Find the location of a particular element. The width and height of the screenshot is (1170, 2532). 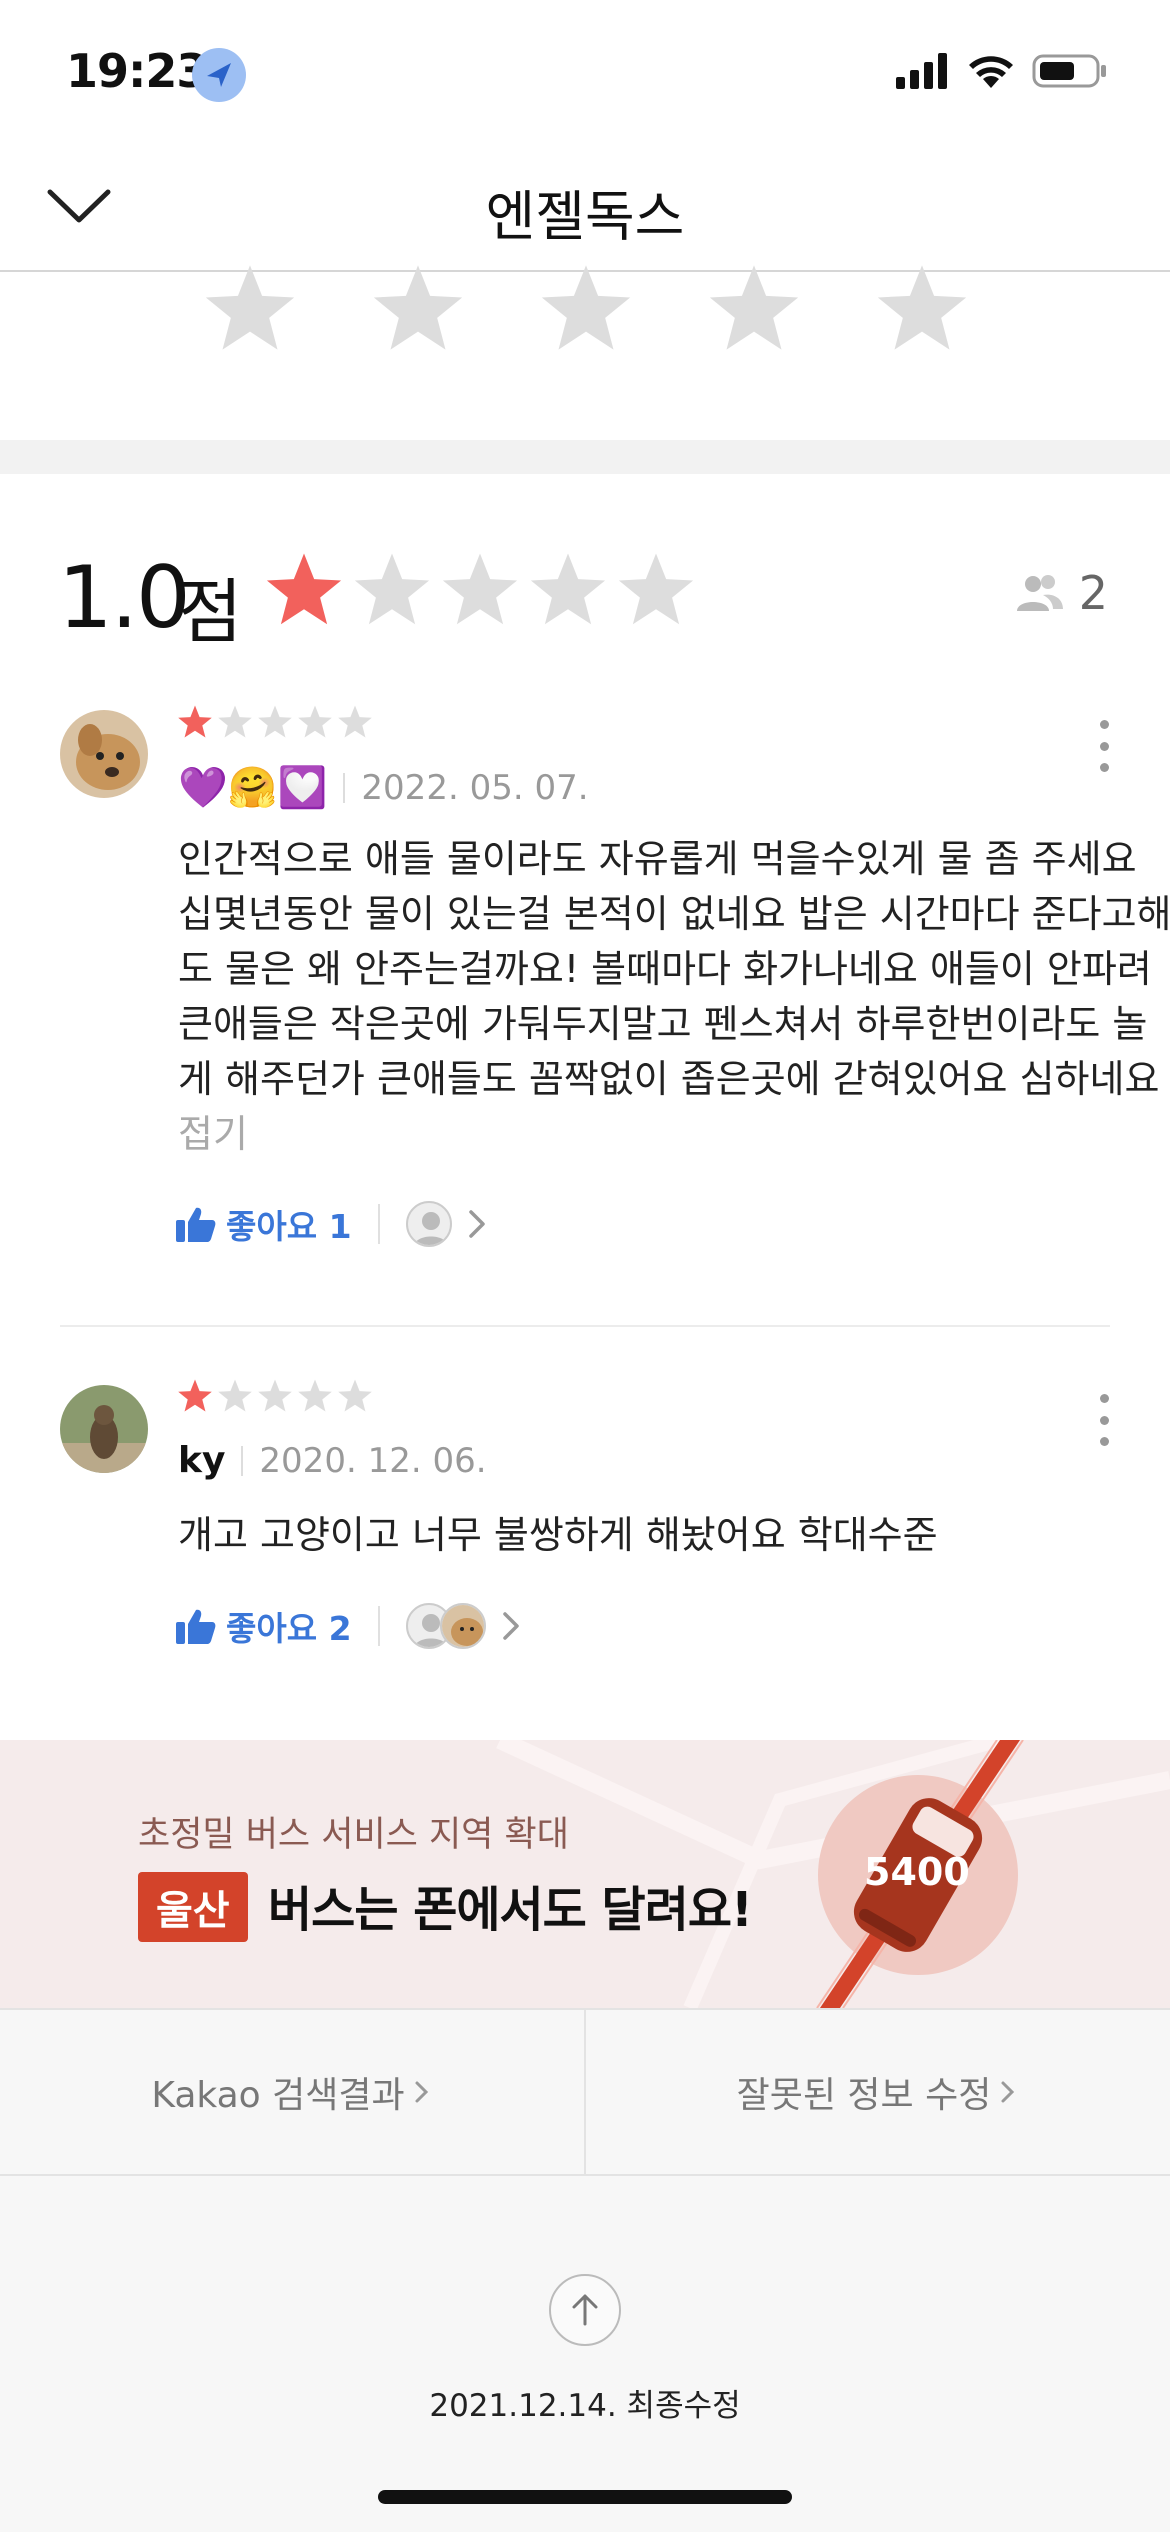

reviewer-count-value: 2 is located at coordinates (1093, 593).